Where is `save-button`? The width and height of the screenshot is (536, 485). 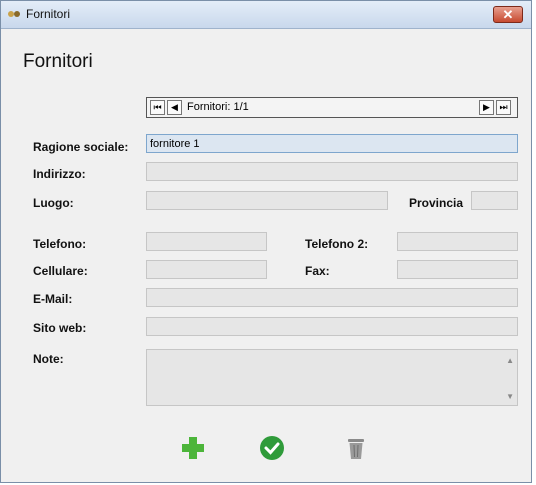
save-button is located at coordinates (272, 448).